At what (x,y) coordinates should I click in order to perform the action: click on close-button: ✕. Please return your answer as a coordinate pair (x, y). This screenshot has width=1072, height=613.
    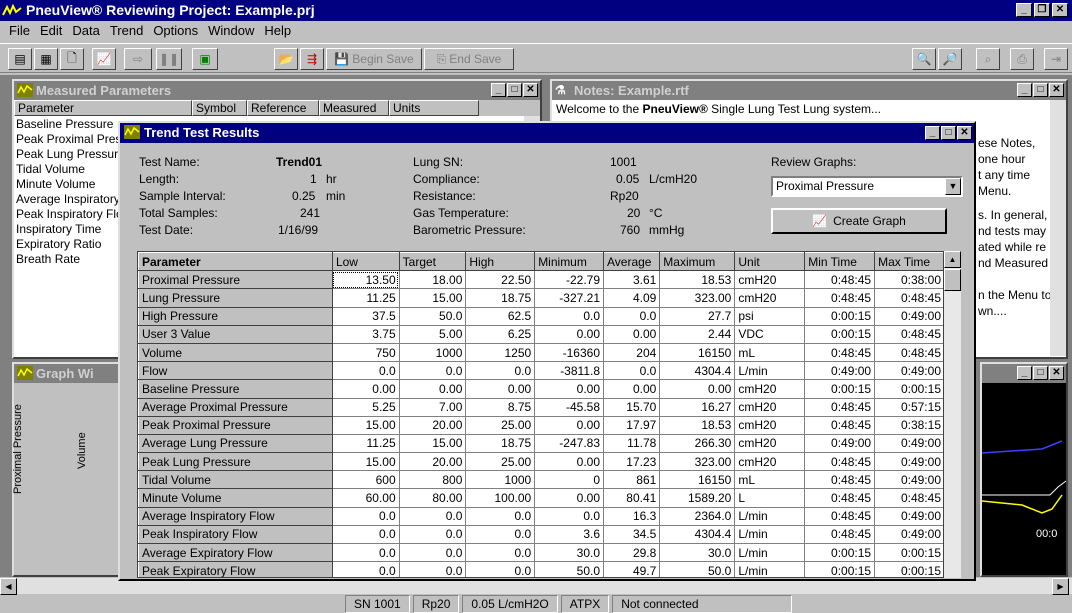
    Looking at the image, I should click on (1060, 10).